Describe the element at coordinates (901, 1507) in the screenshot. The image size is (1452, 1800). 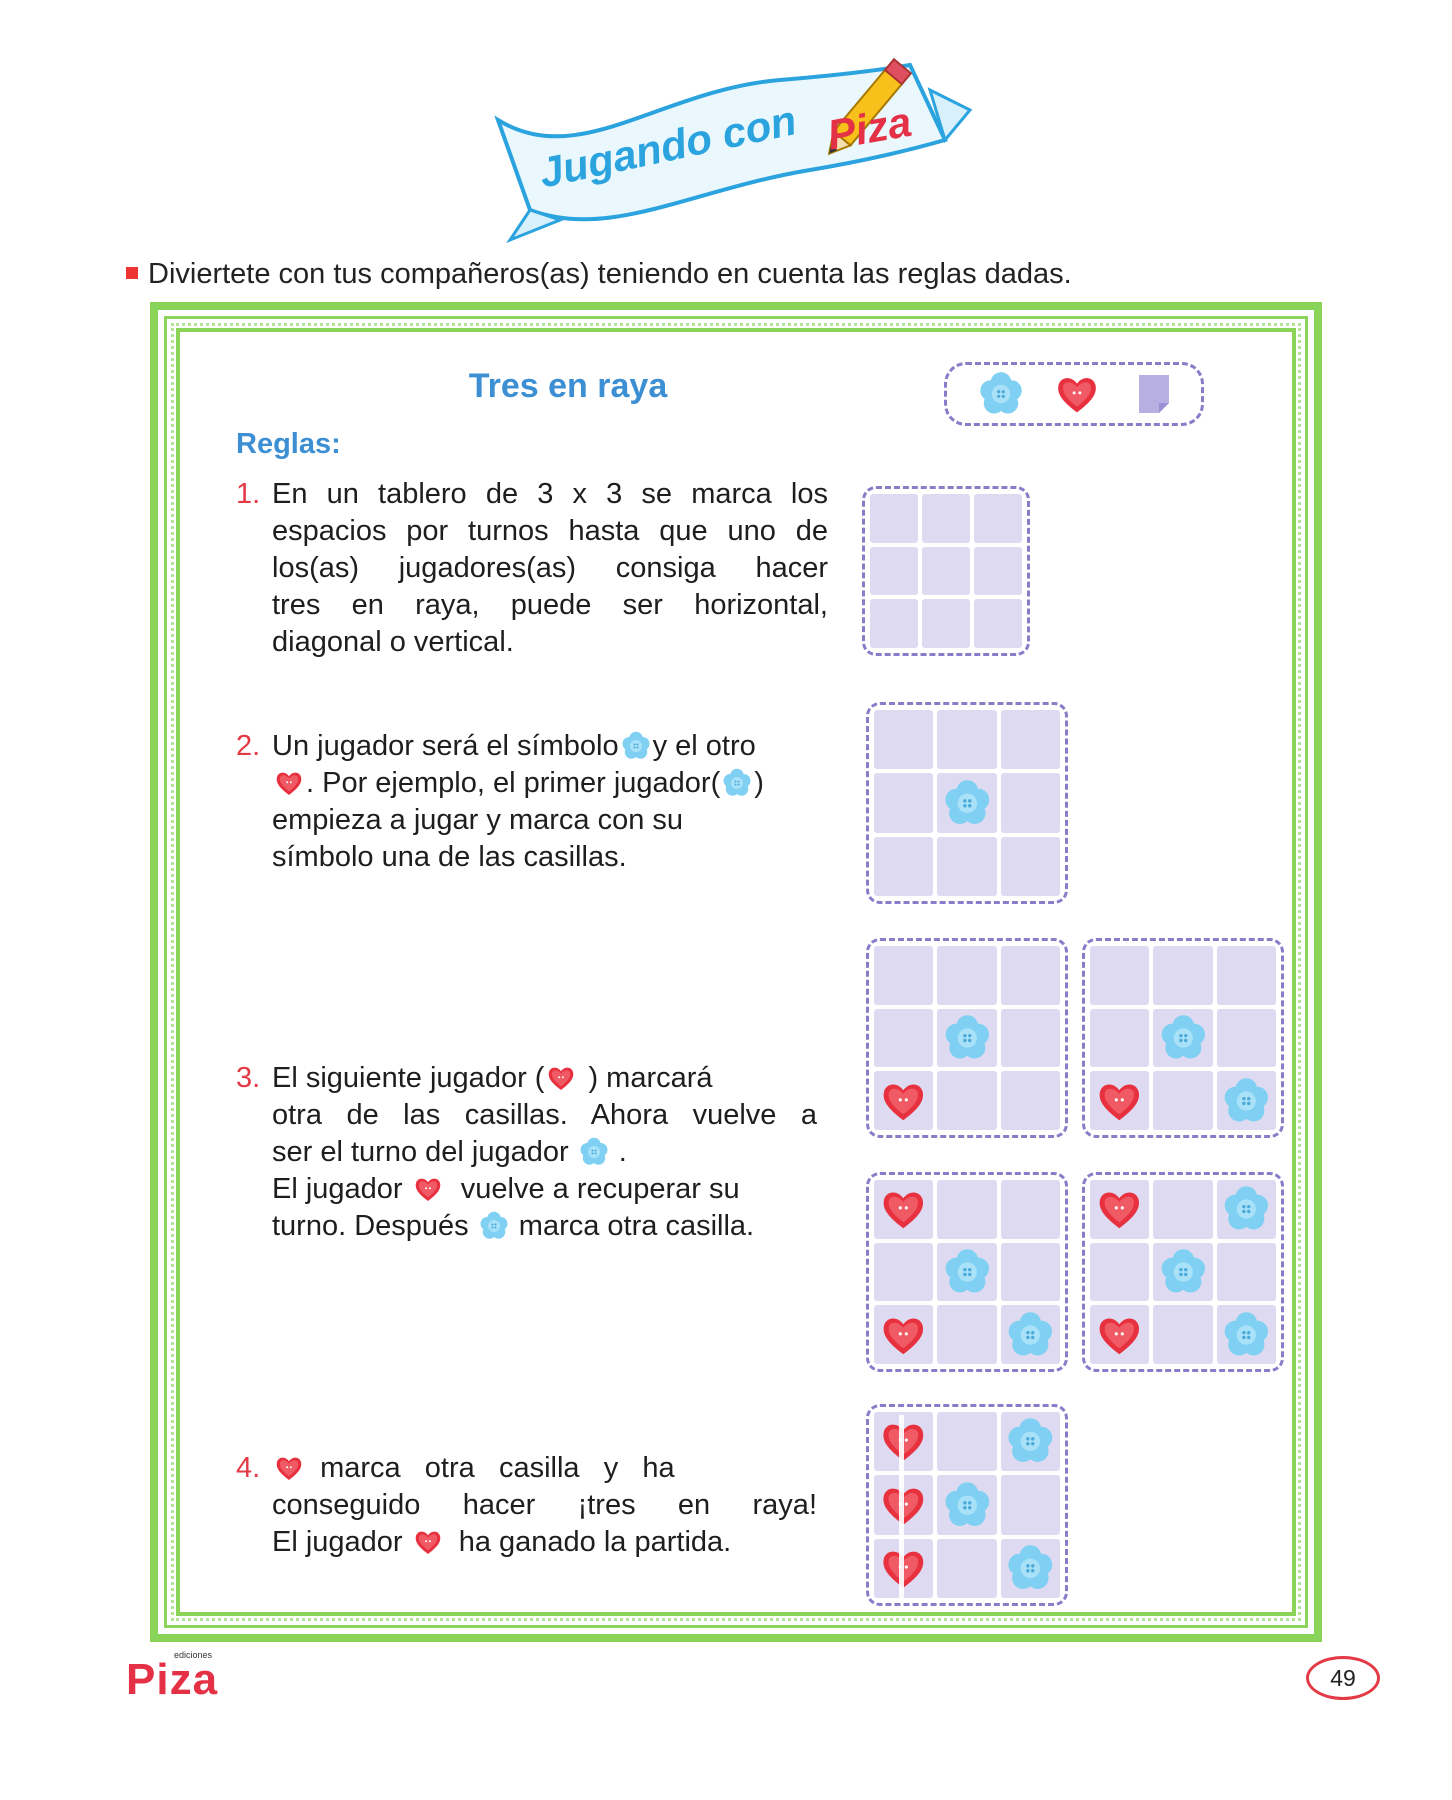
I see `winning-line` at that location.